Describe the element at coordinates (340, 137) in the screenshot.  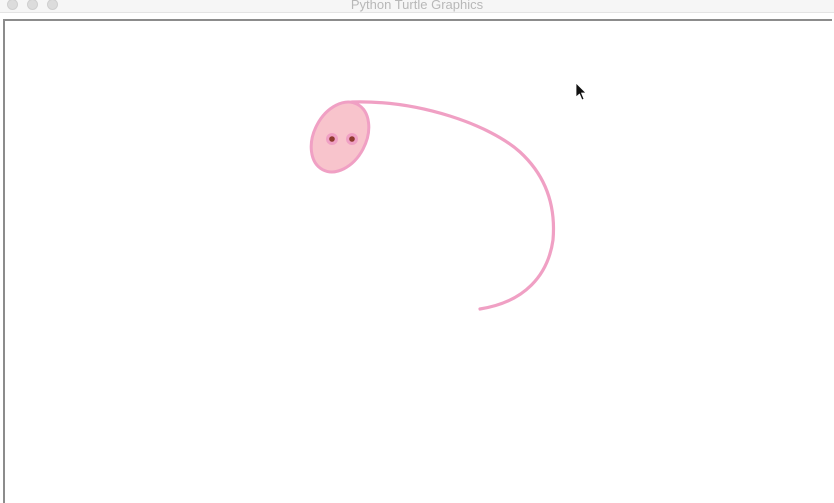
I see `turtle-head` at that location.